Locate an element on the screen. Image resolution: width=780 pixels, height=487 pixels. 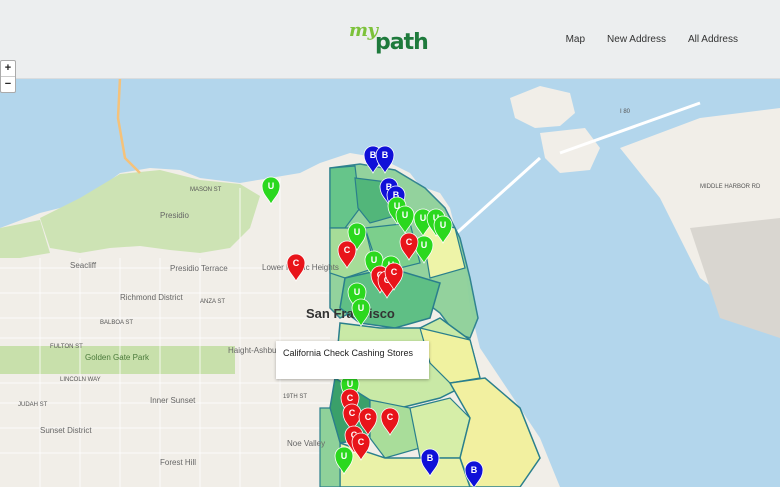
map-label: I 80 is located at coordinates (625, 112).